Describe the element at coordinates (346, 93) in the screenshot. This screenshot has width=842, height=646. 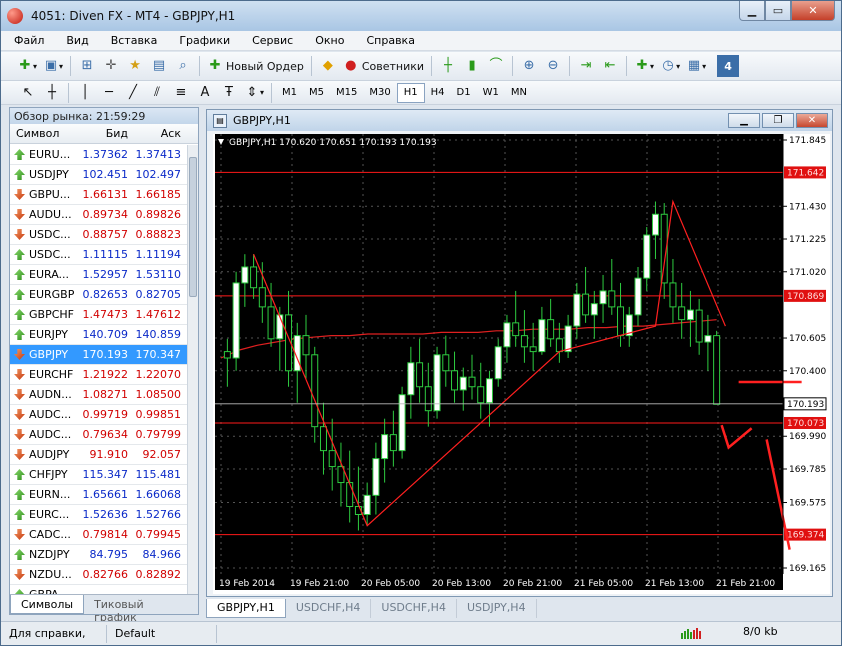
I see `tf-M15: M15` at that location.